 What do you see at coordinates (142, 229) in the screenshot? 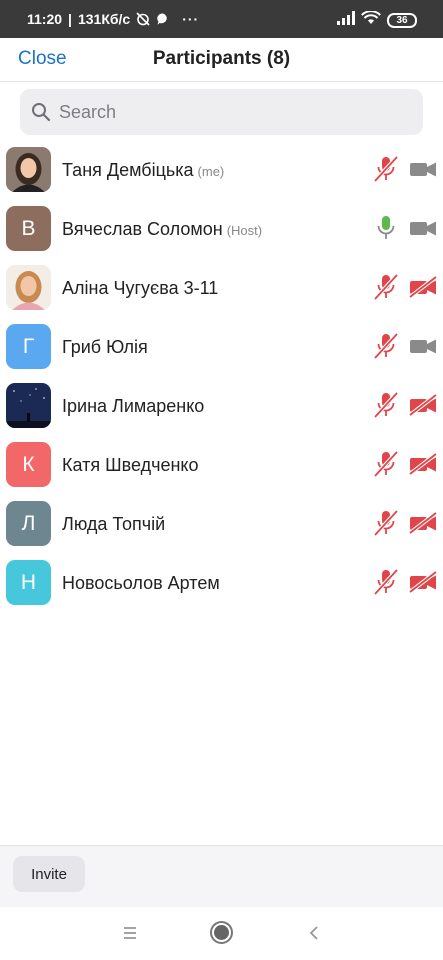
I see `participant-name: Вячеслав Соломон` at bounding box center [142, 229].